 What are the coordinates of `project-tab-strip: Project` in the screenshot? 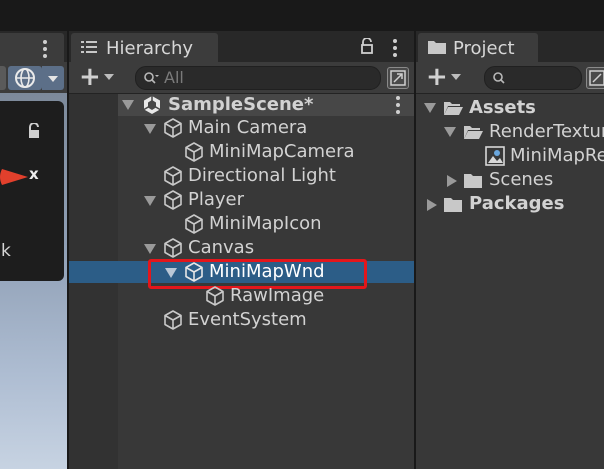 It's located at (510, 46).